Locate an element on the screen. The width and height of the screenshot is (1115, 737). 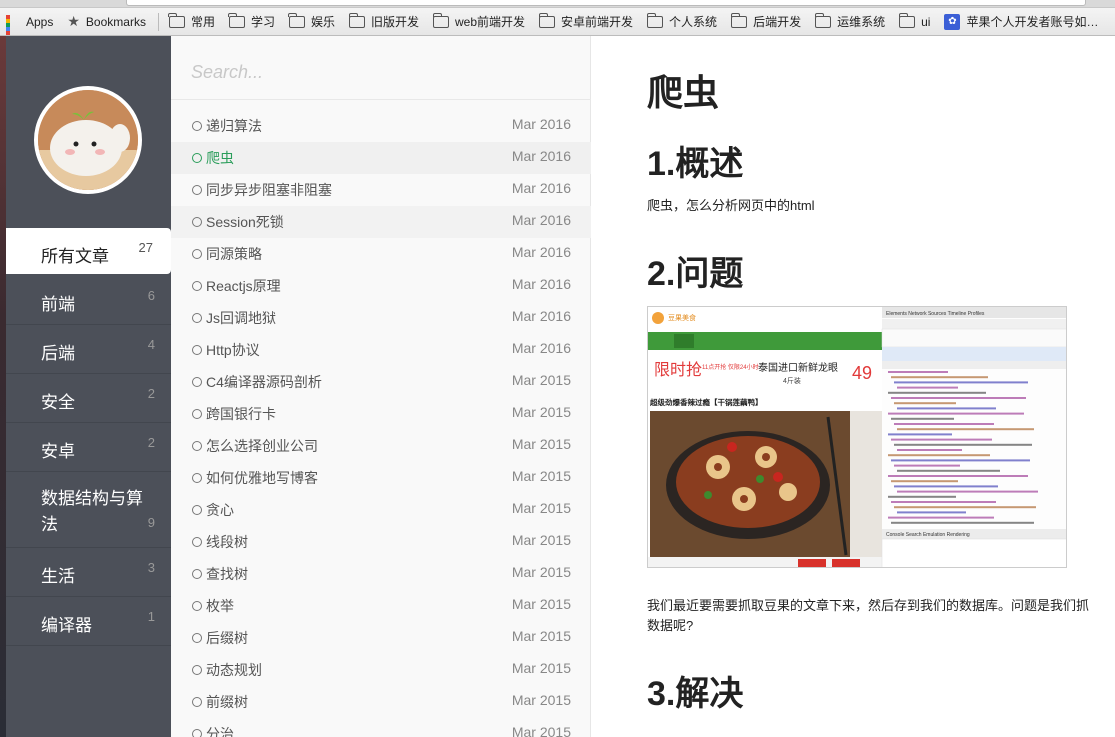
star-icon: ★ is located at coordinates (73, 21).